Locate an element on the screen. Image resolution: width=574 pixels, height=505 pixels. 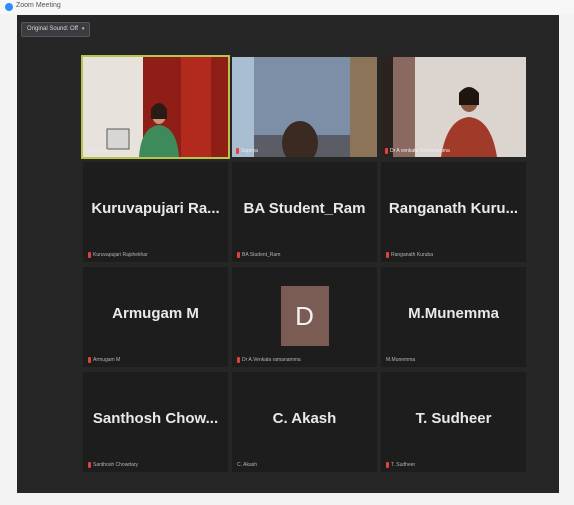
video-tile: Dr A venkata Ramanamma is located at coordinates (453, 107).